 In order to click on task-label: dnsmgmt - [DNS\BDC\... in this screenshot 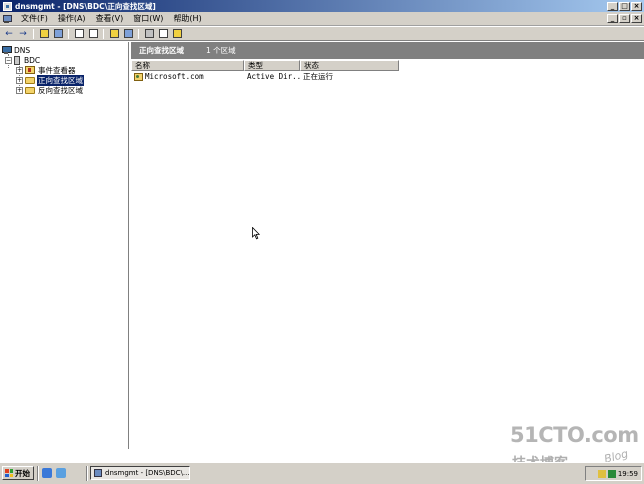, I will do `click(147, 473)`.